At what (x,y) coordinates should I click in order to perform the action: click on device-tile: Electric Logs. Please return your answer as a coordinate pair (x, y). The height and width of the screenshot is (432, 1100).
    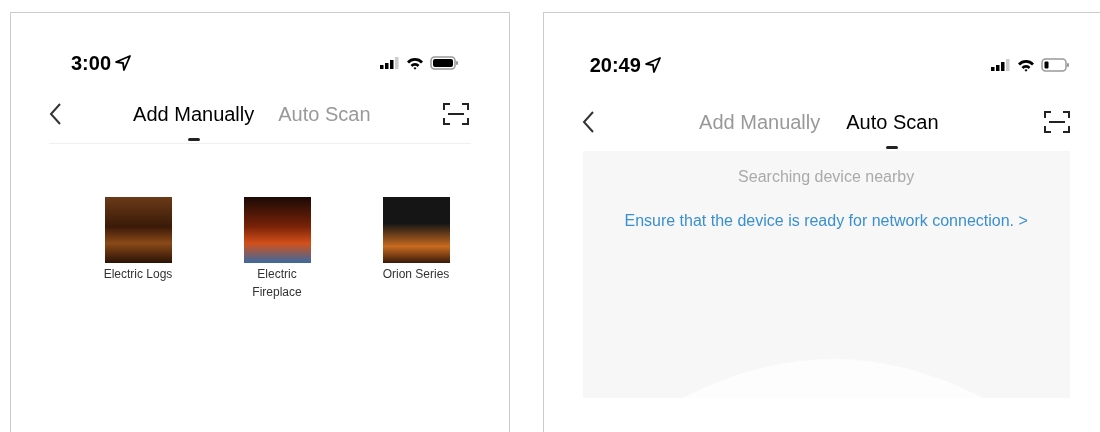
    Looking at the image, I should click on (138, 249).